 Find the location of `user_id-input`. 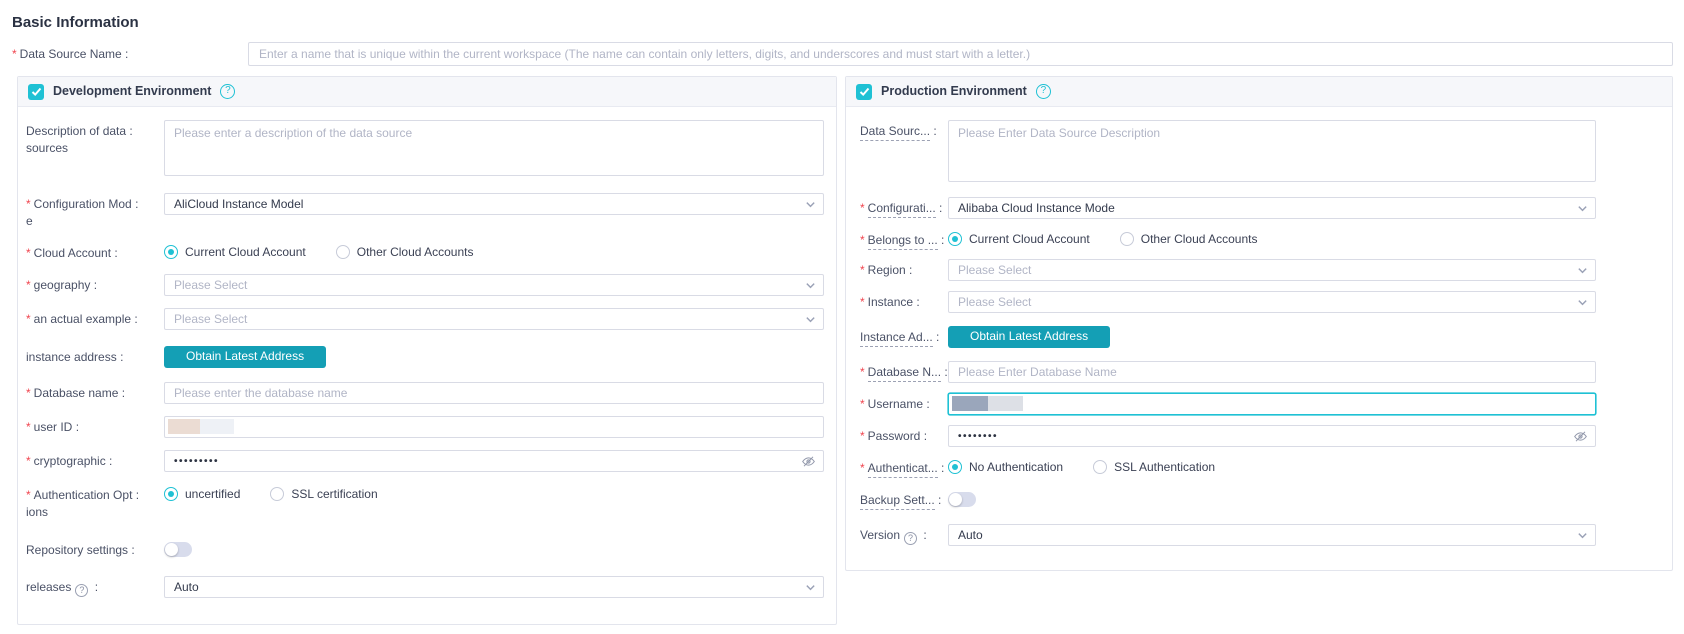

user_id-input is located at coordinates (494, 426).